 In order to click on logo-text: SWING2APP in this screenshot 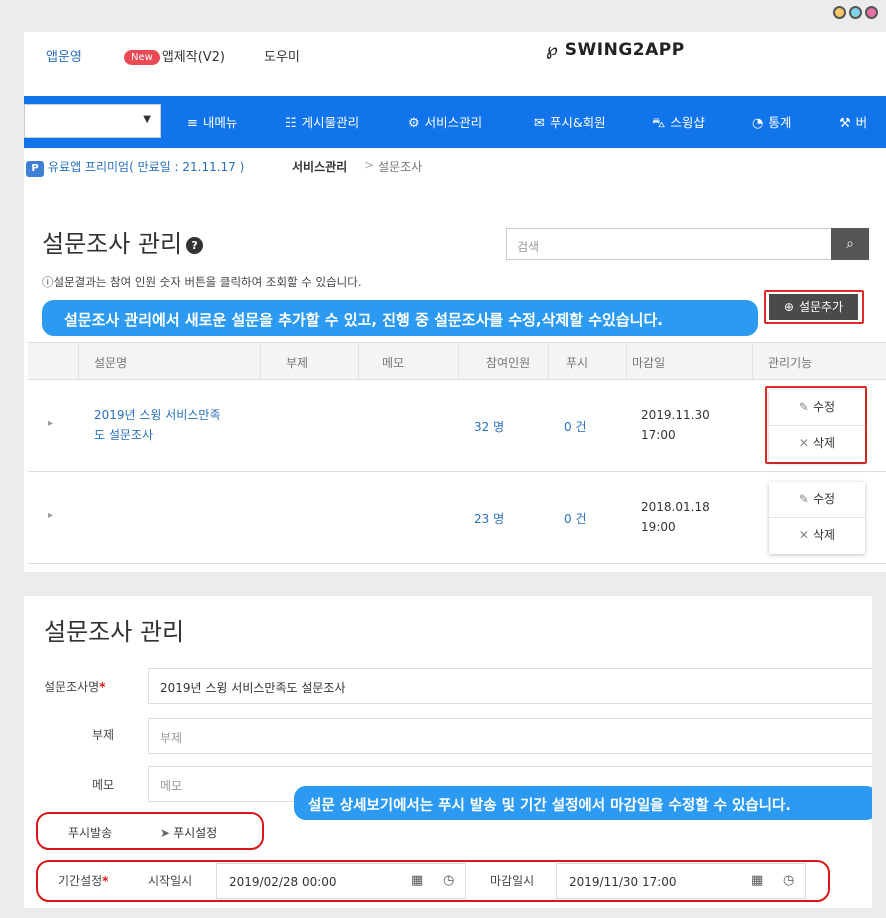, I will do `click(624, 50)`.